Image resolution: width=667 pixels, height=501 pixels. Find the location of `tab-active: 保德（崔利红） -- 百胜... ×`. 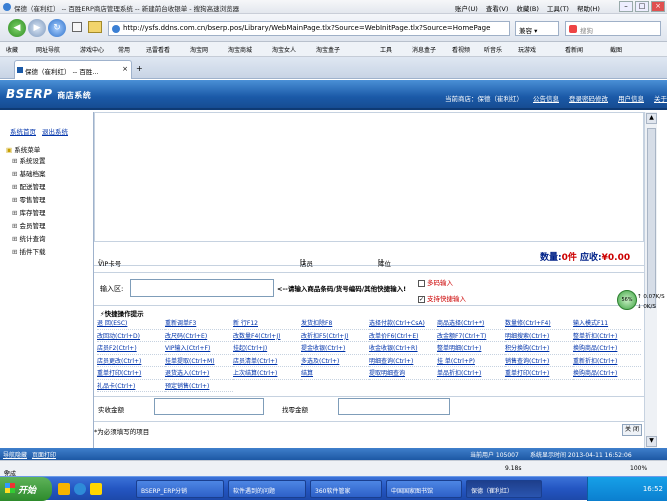

tab-active: 保德（崔利红） -- 百胜... × is located at coordinates (73, 69).